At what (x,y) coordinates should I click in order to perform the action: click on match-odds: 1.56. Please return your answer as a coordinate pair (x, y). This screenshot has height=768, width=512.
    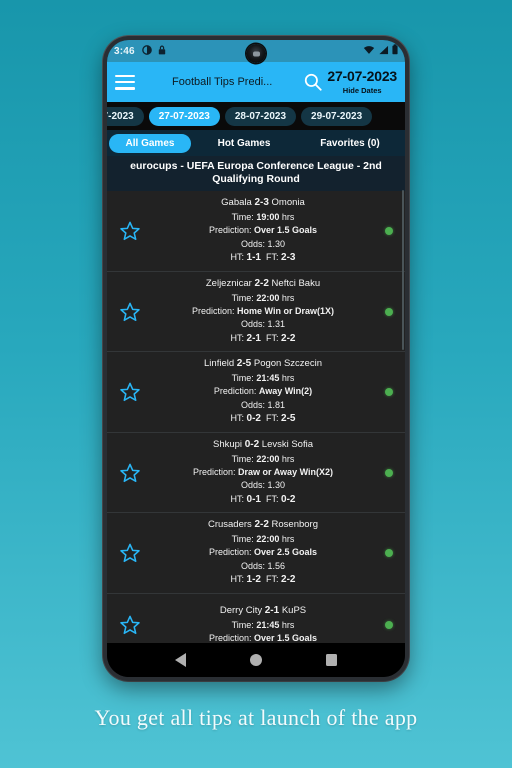
    Looking at the image, I should click on (276, 565).